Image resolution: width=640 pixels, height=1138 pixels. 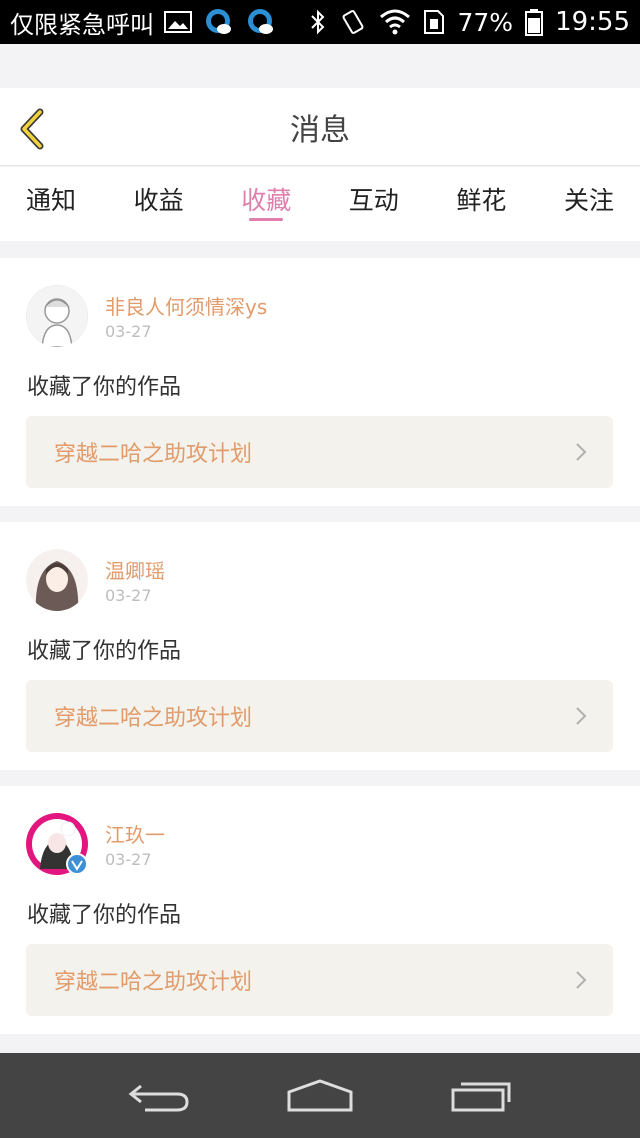 What do you see at coordinates (320, 130) in the screenshot?
I see `page-title: 消息` at bounding box center [320, 130].